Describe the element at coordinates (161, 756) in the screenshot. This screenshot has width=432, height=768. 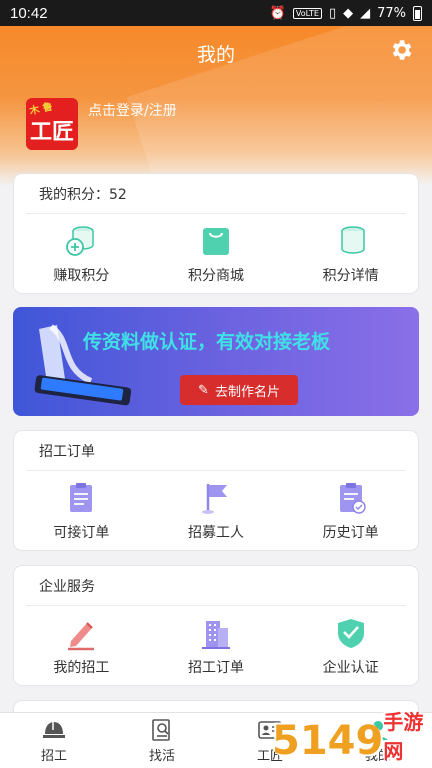
I see `tab-find-work-label: 找活` at that location.